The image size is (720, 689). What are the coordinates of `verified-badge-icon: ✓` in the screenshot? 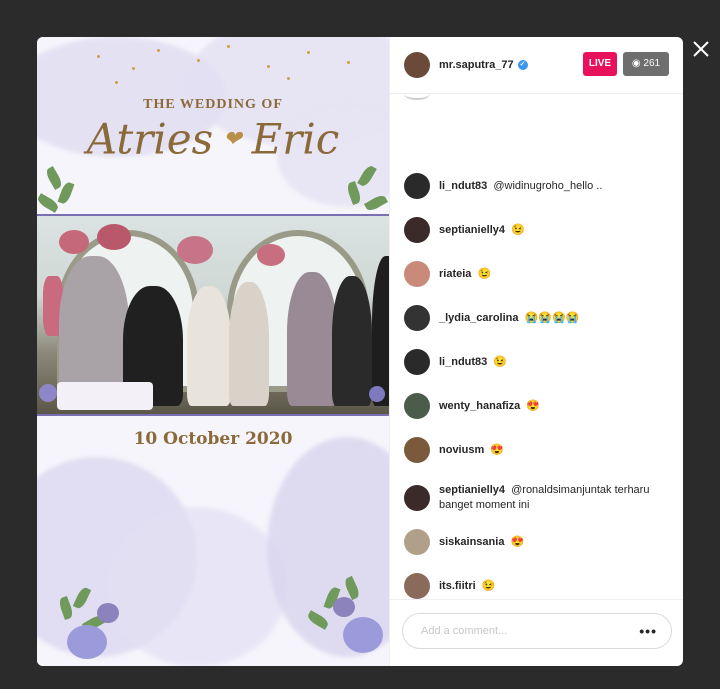 It's located at (522, 65).